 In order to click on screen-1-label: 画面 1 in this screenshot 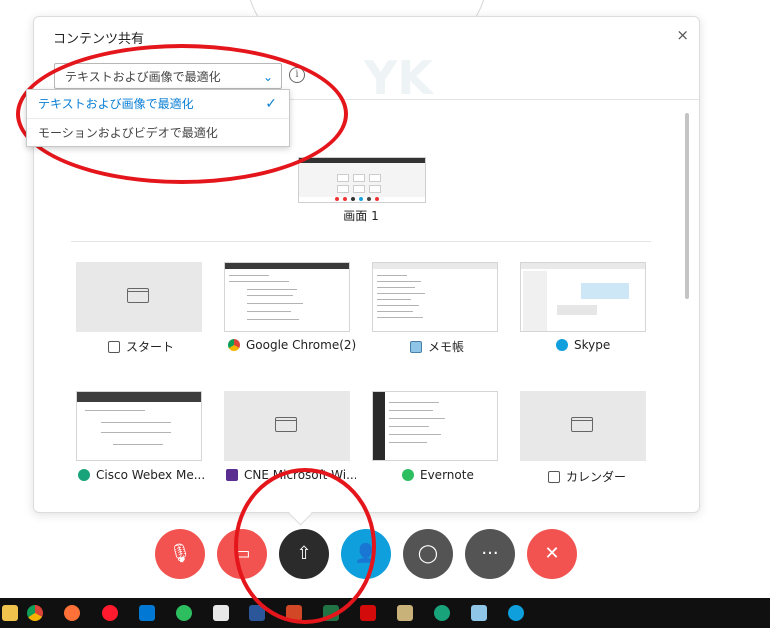, I will do `click(361, 216)`.